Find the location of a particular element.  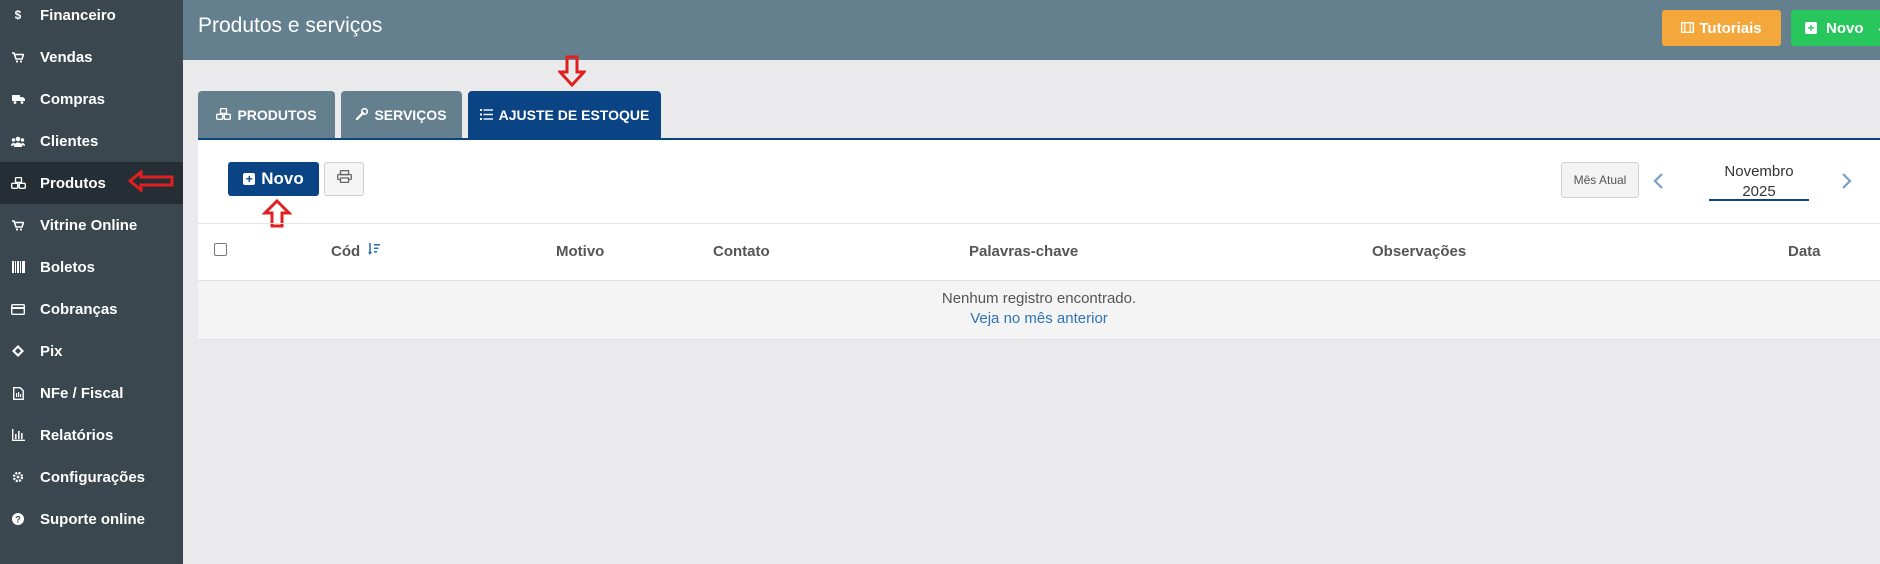

column-header-observacoes: Observações is located at coordinates (1419, 251).